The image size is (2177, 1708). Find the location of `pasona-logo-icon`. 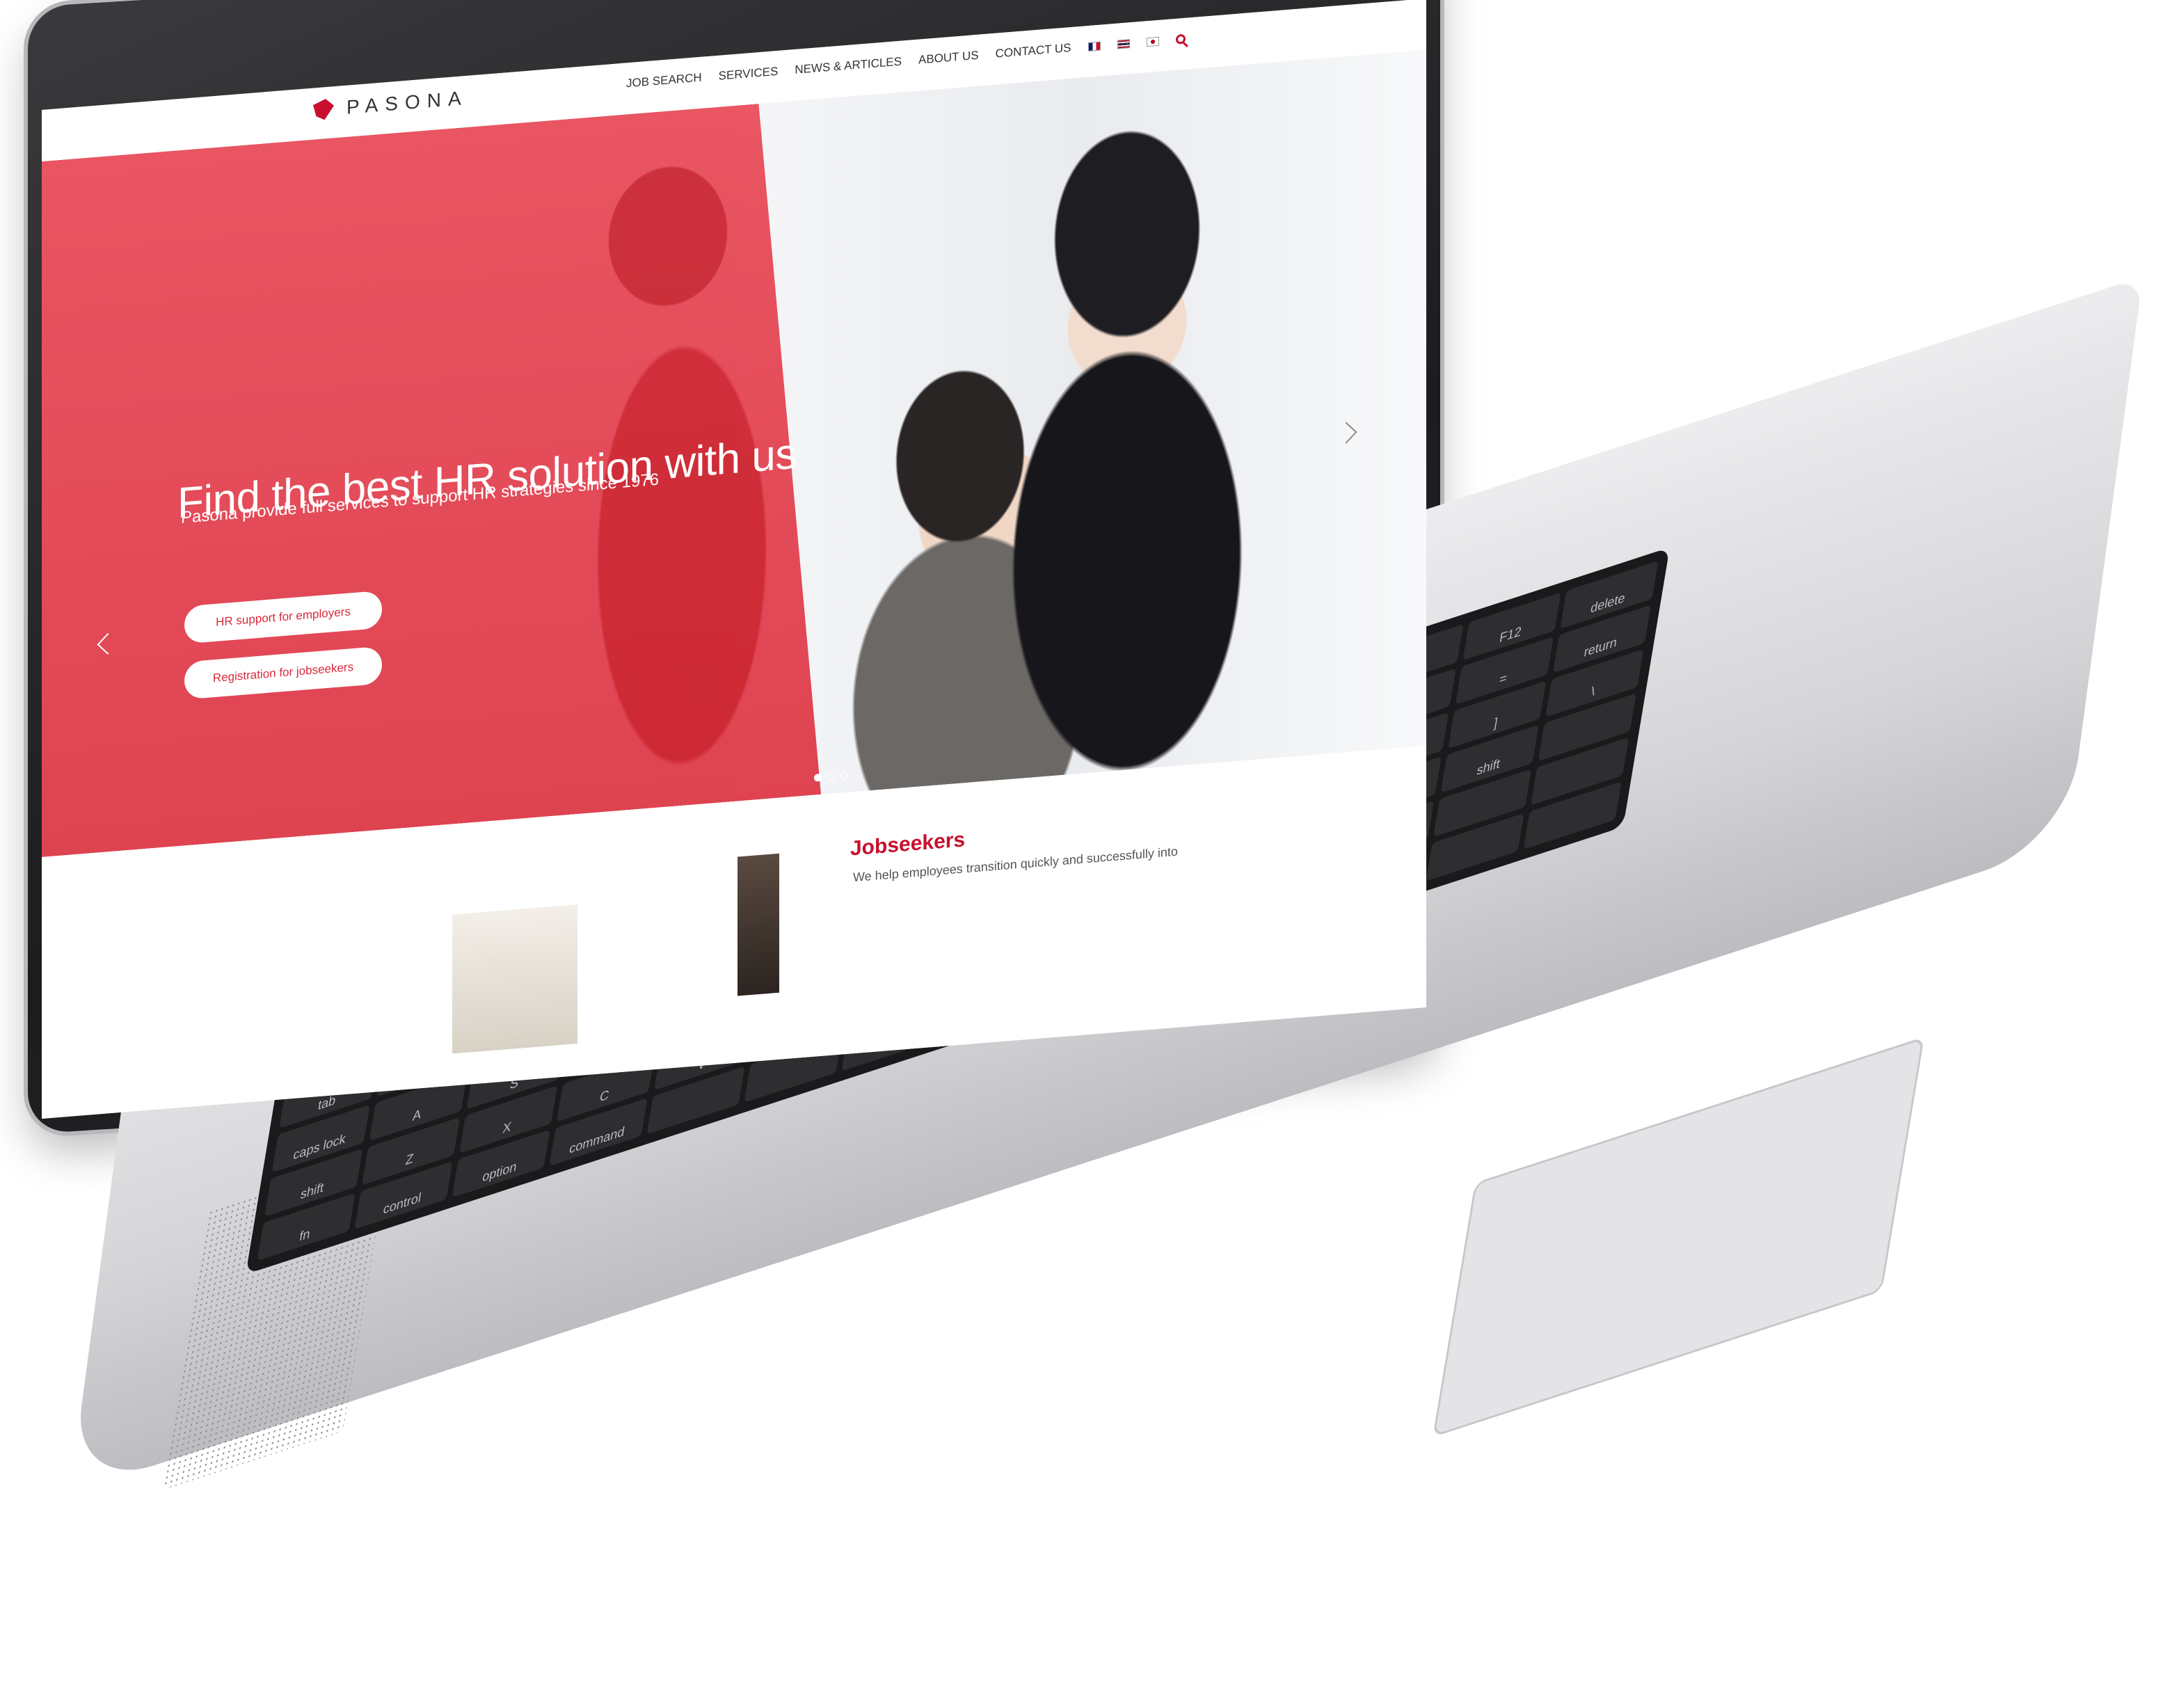

pasona-logo-icon is located at coordinates (323, 109).